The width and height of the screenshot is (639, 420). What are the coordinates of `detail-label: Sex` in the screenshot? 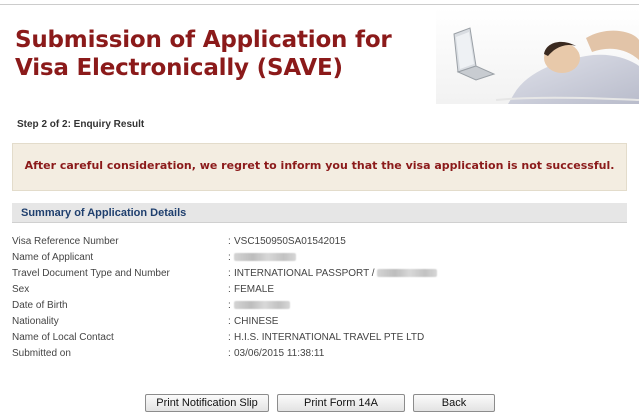 It's located at (21, 289).